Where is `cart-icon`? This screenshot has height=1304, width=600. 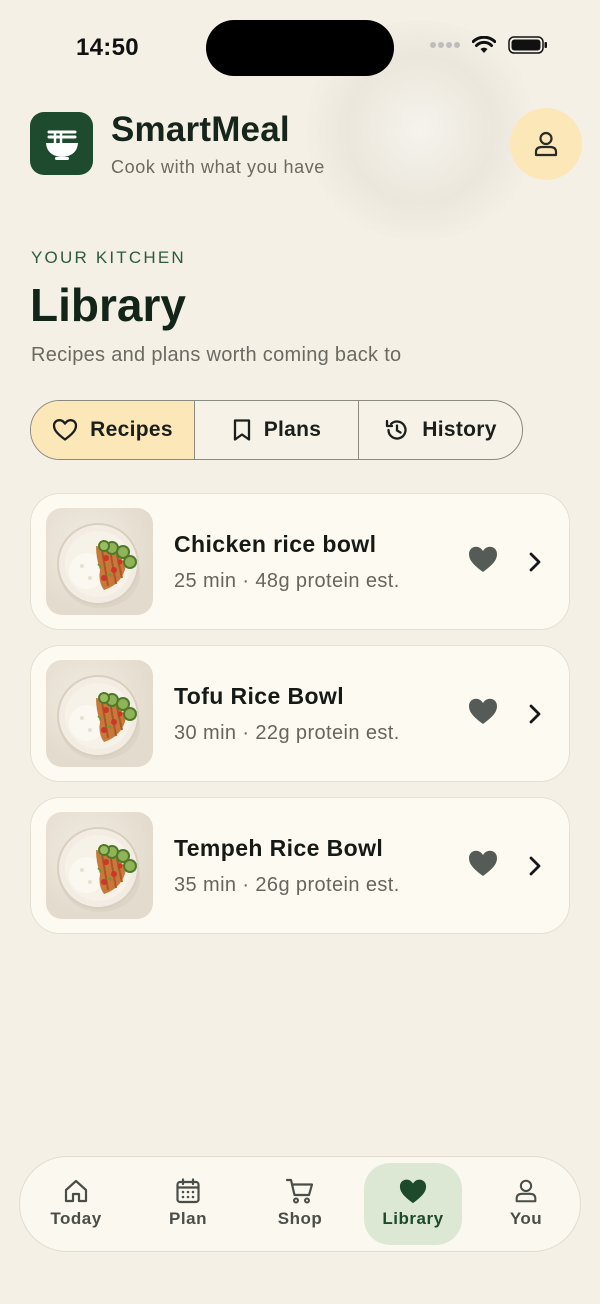
cart-icon is located at coordinates (299, 1191).